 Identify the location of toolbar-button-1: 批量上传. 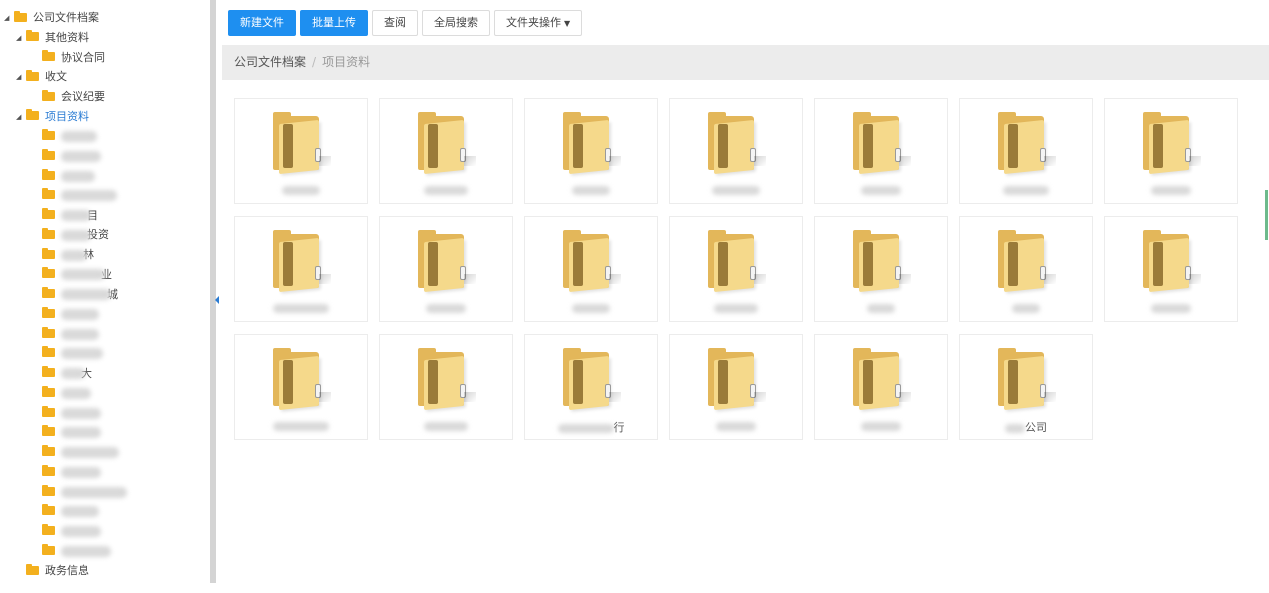
(334, 23).